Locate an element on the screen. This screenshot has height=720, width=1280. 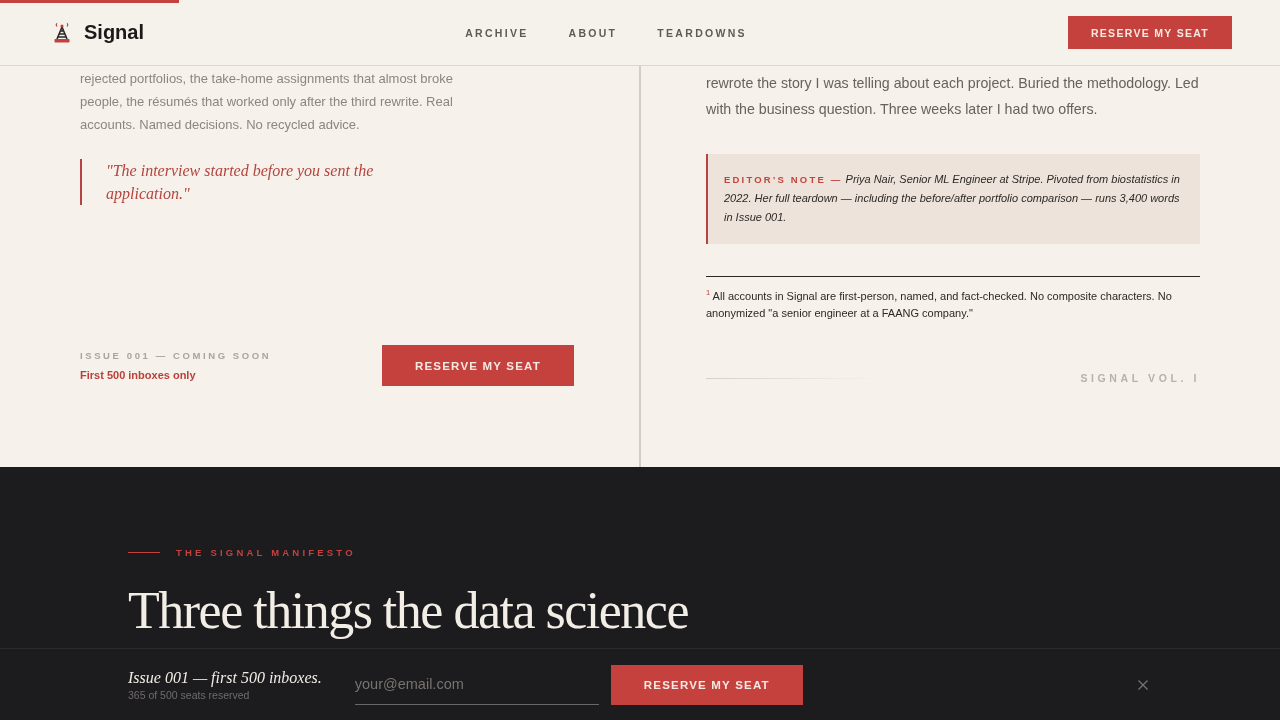
close-icon is located at coordinates (1143, 684).